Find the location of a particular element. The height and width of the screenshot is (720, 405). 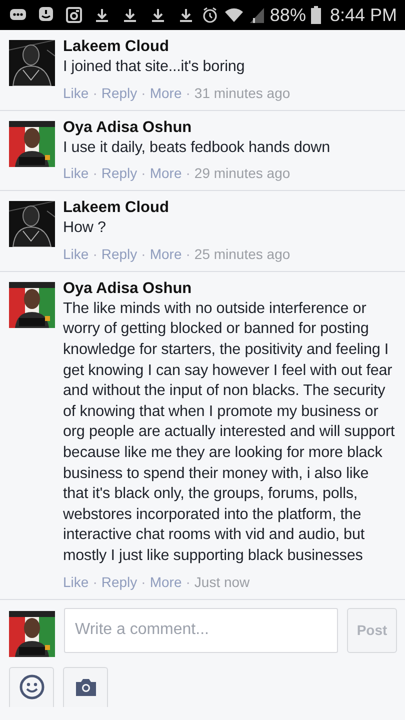

emoji-button is located at coordinates (31, 686).